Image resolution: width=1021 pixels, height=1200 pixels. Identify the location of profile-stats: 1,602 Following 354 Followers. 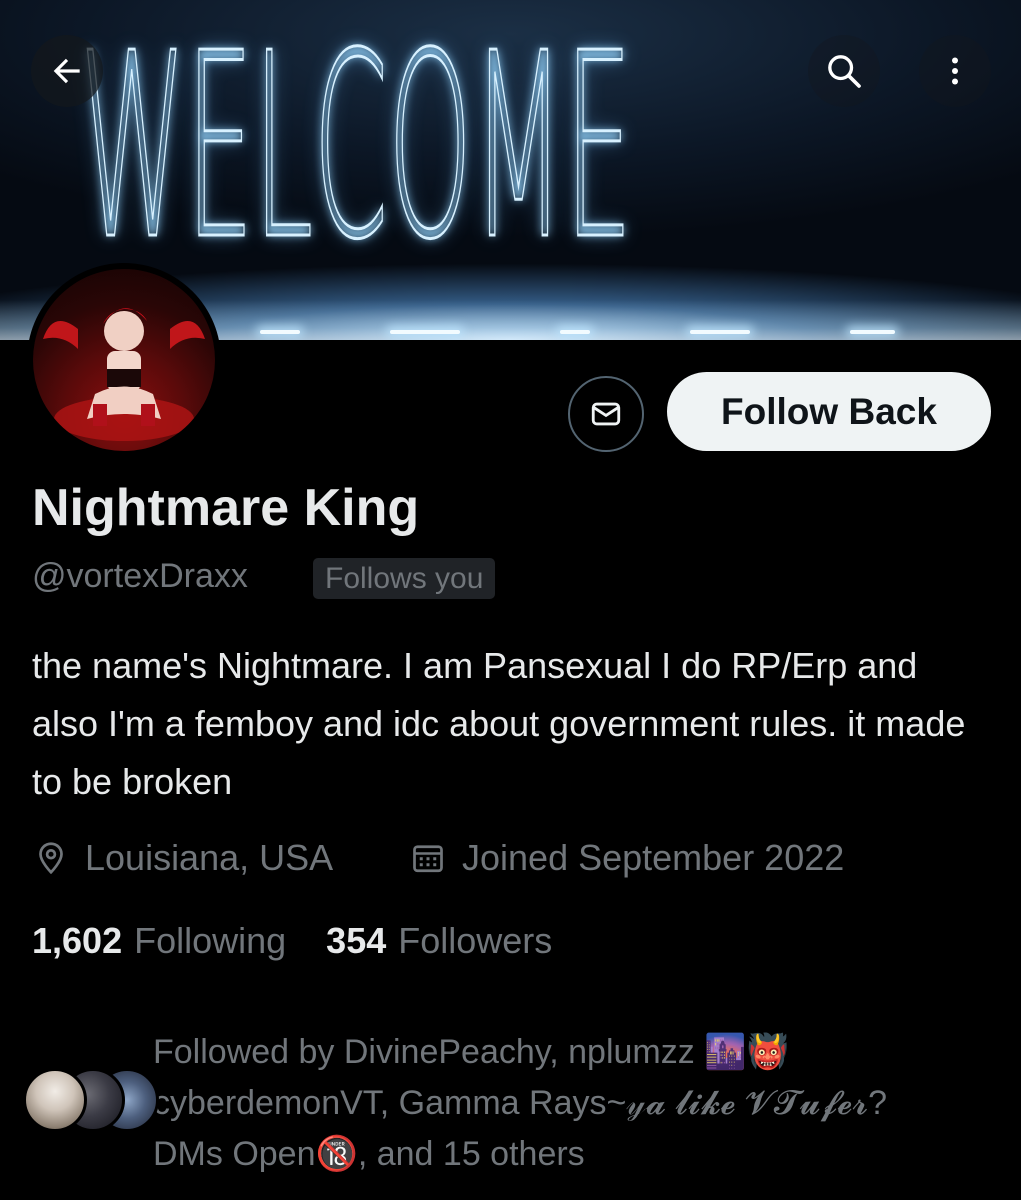
(312, 941).